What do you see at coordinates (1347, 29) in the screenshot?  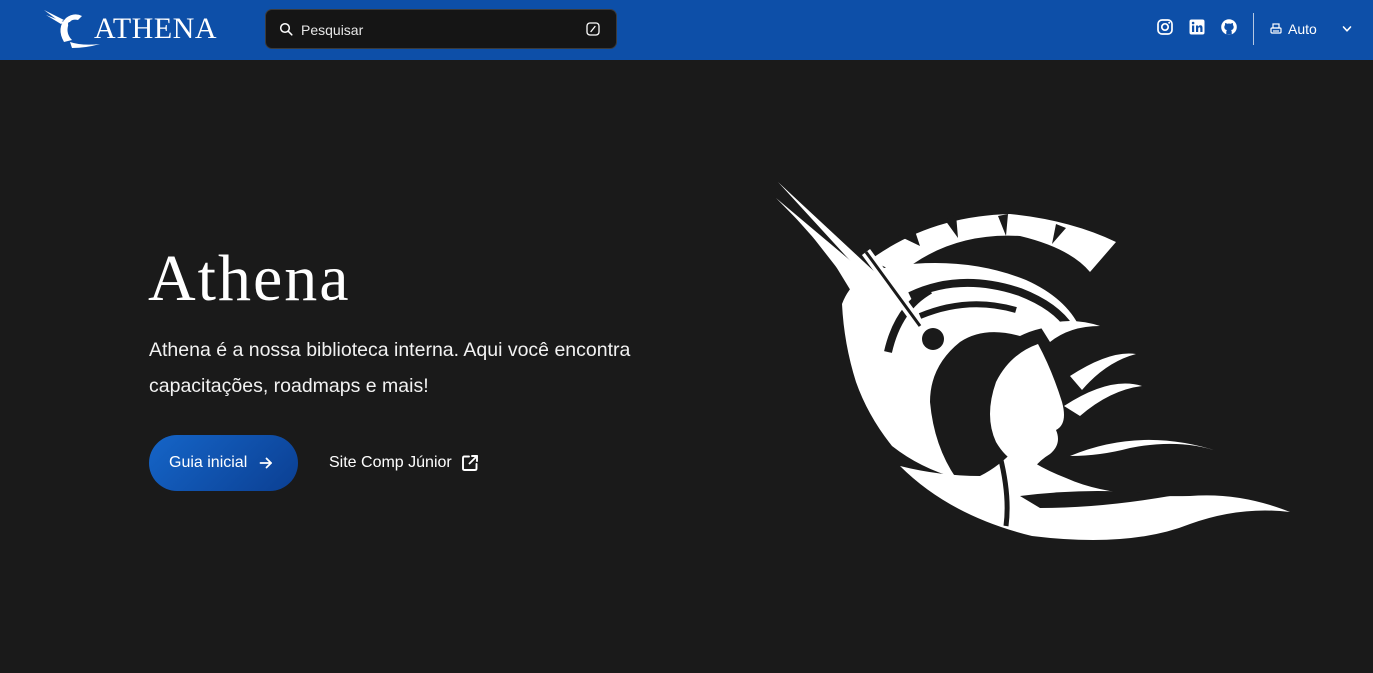 I see `chevron-down-icon` at bounding box center [1347, 29].